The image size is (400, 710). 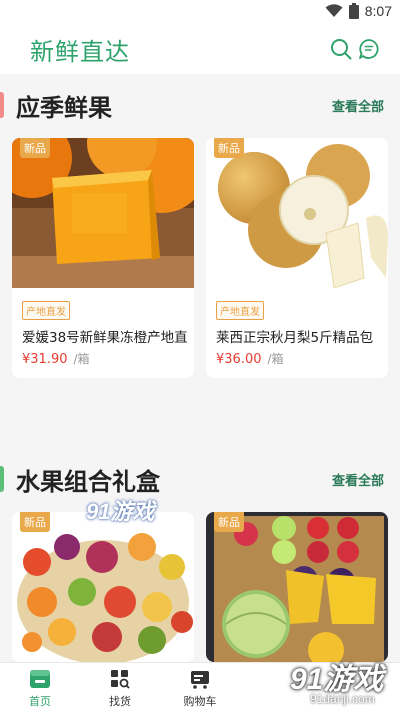 I want to click on product-image-orange, so click(x=103, y=213).